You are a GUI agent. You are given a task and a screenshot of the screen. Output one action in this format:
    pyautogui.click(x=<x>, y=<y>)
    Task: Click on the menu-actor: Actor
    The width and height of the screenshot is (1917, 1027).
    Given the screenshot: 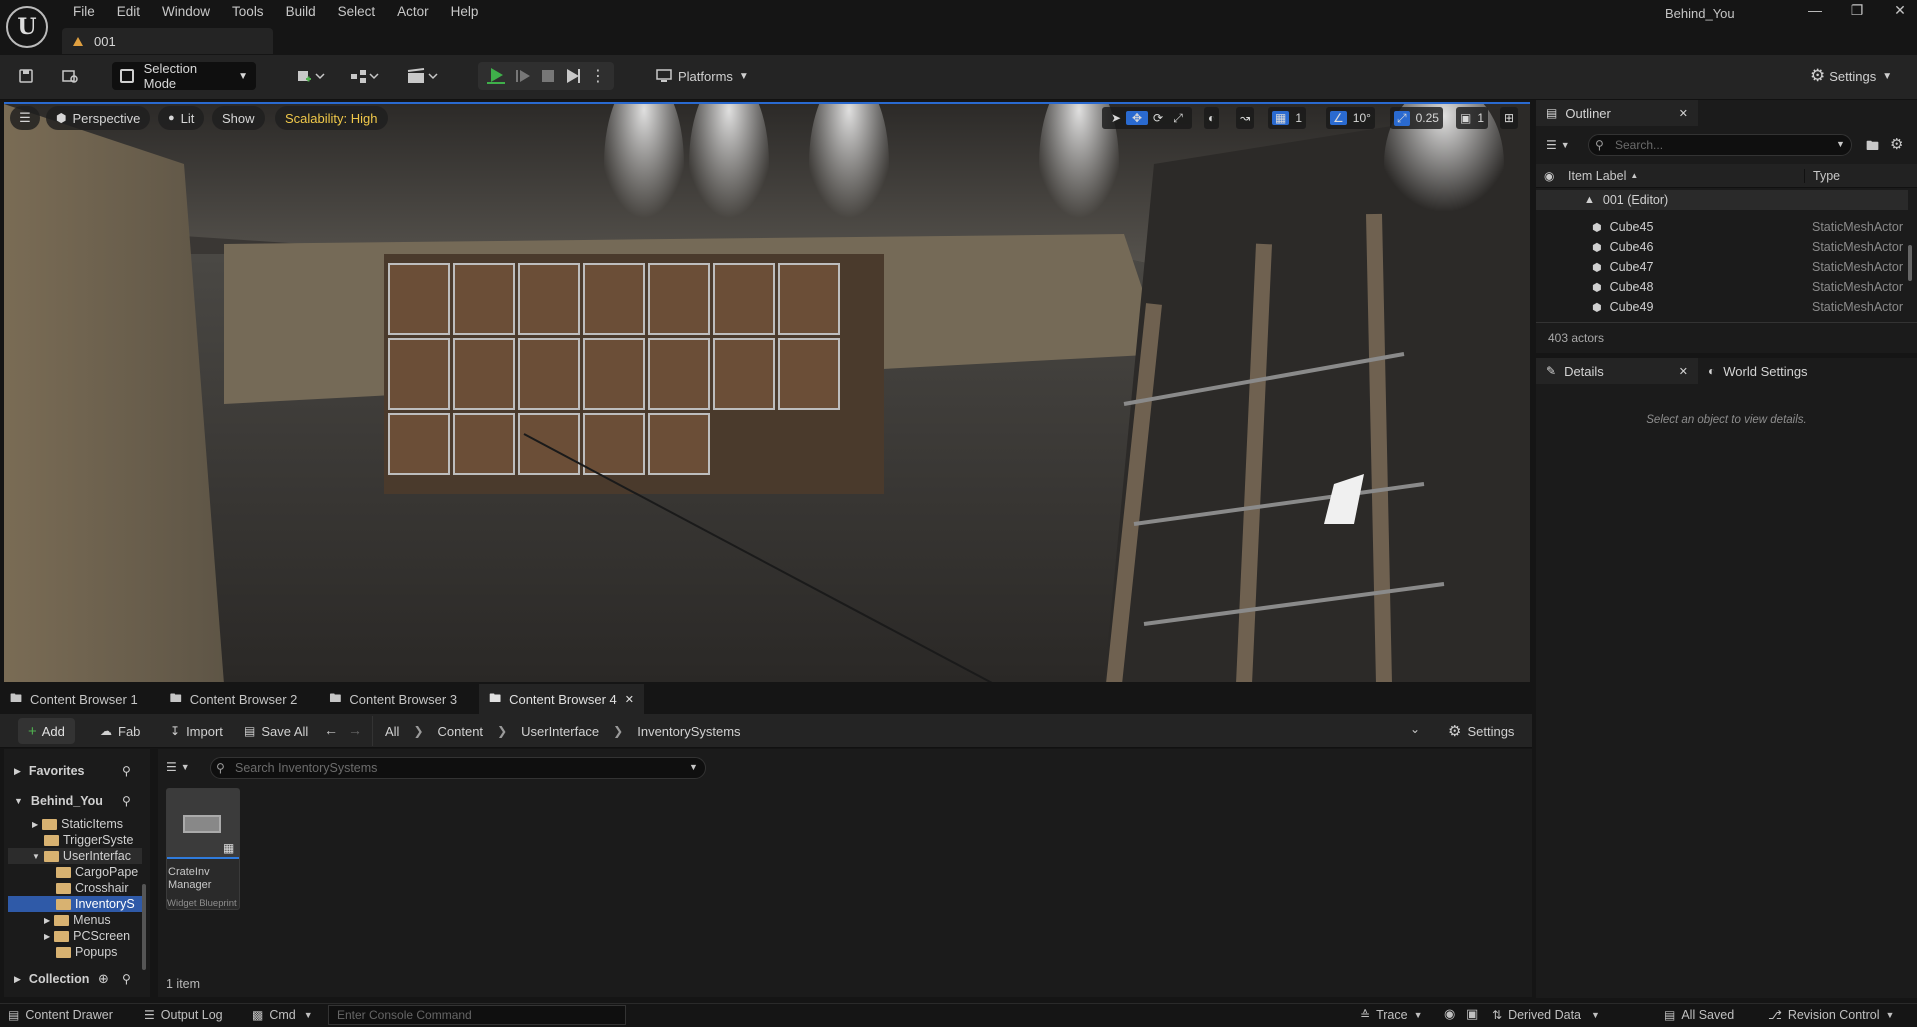 What is the action you would take?
    pyautogui.click(x=413, y=12)
    